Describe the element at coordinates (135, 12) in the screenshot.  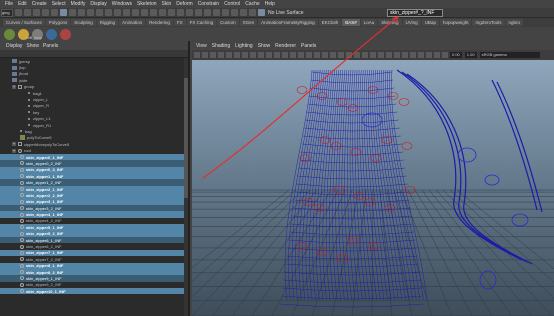
I see `mask-render-icon` at that location.